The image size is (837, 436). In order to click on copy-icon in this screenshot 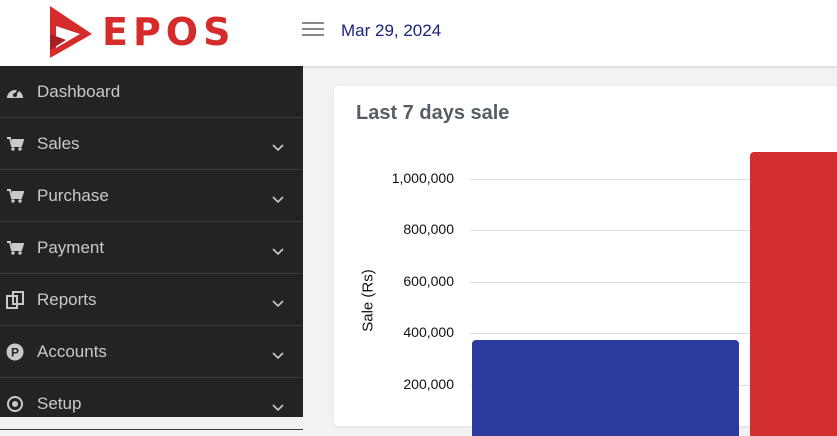, I will do `click(15, 300)`.